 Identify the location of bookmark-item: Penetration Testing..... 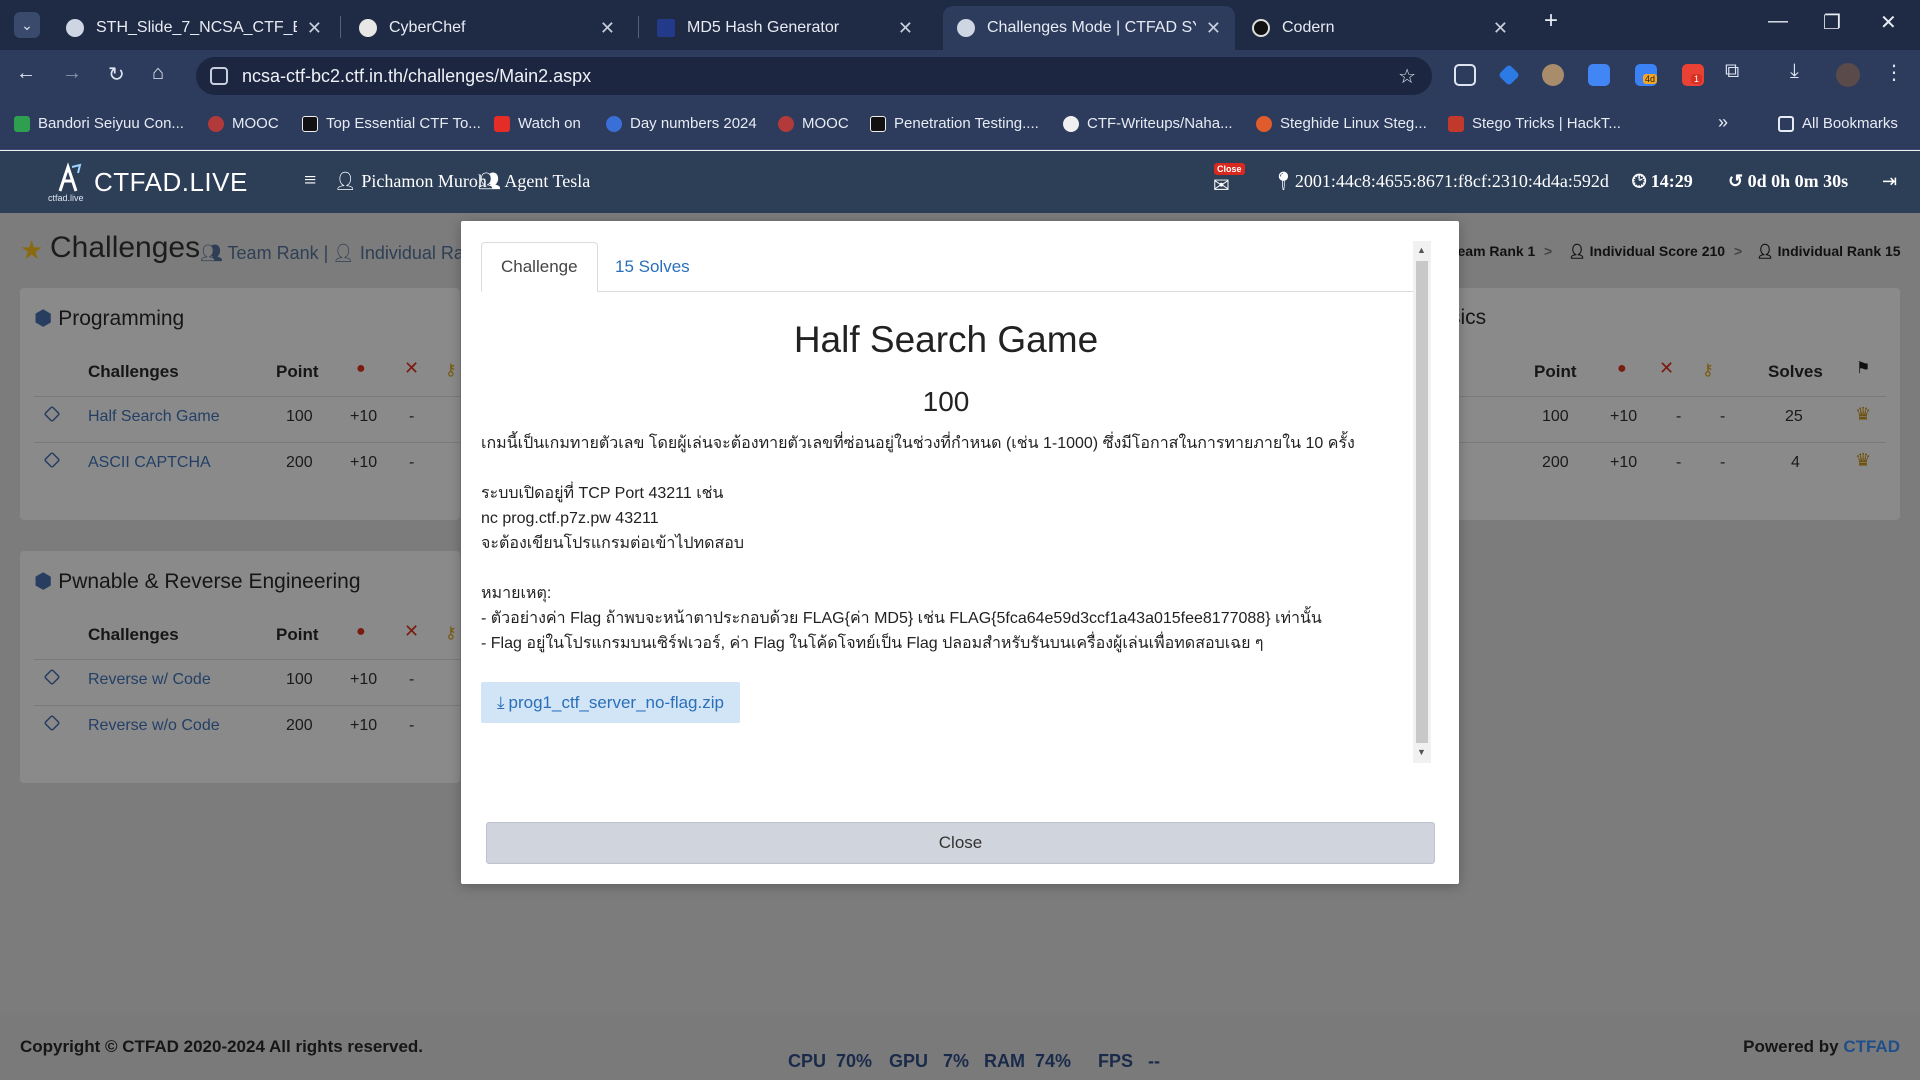
(954, 123).